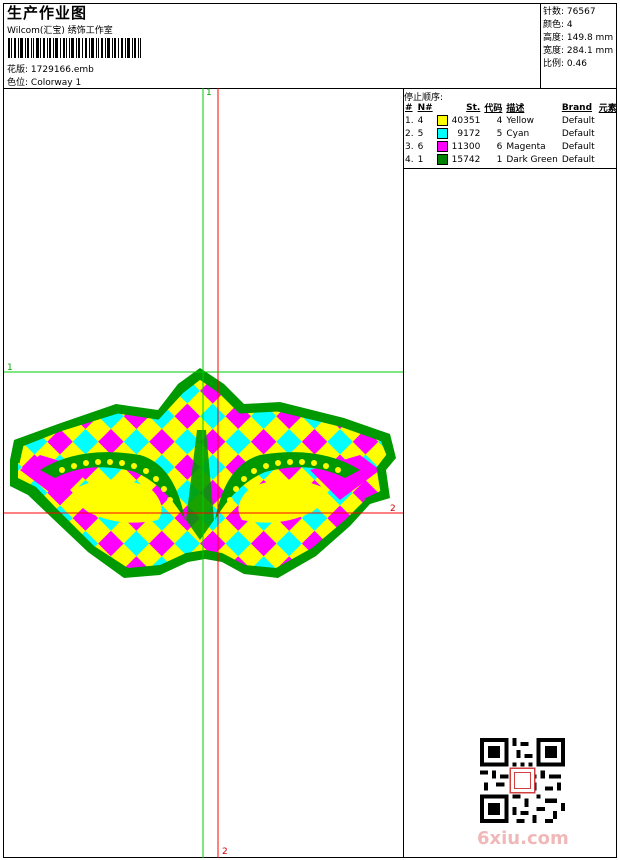  What do you see at coordinates (225, 852) in the screenshot?
I see `guide-label-bottom: 2` at bounding box center [225, 852].